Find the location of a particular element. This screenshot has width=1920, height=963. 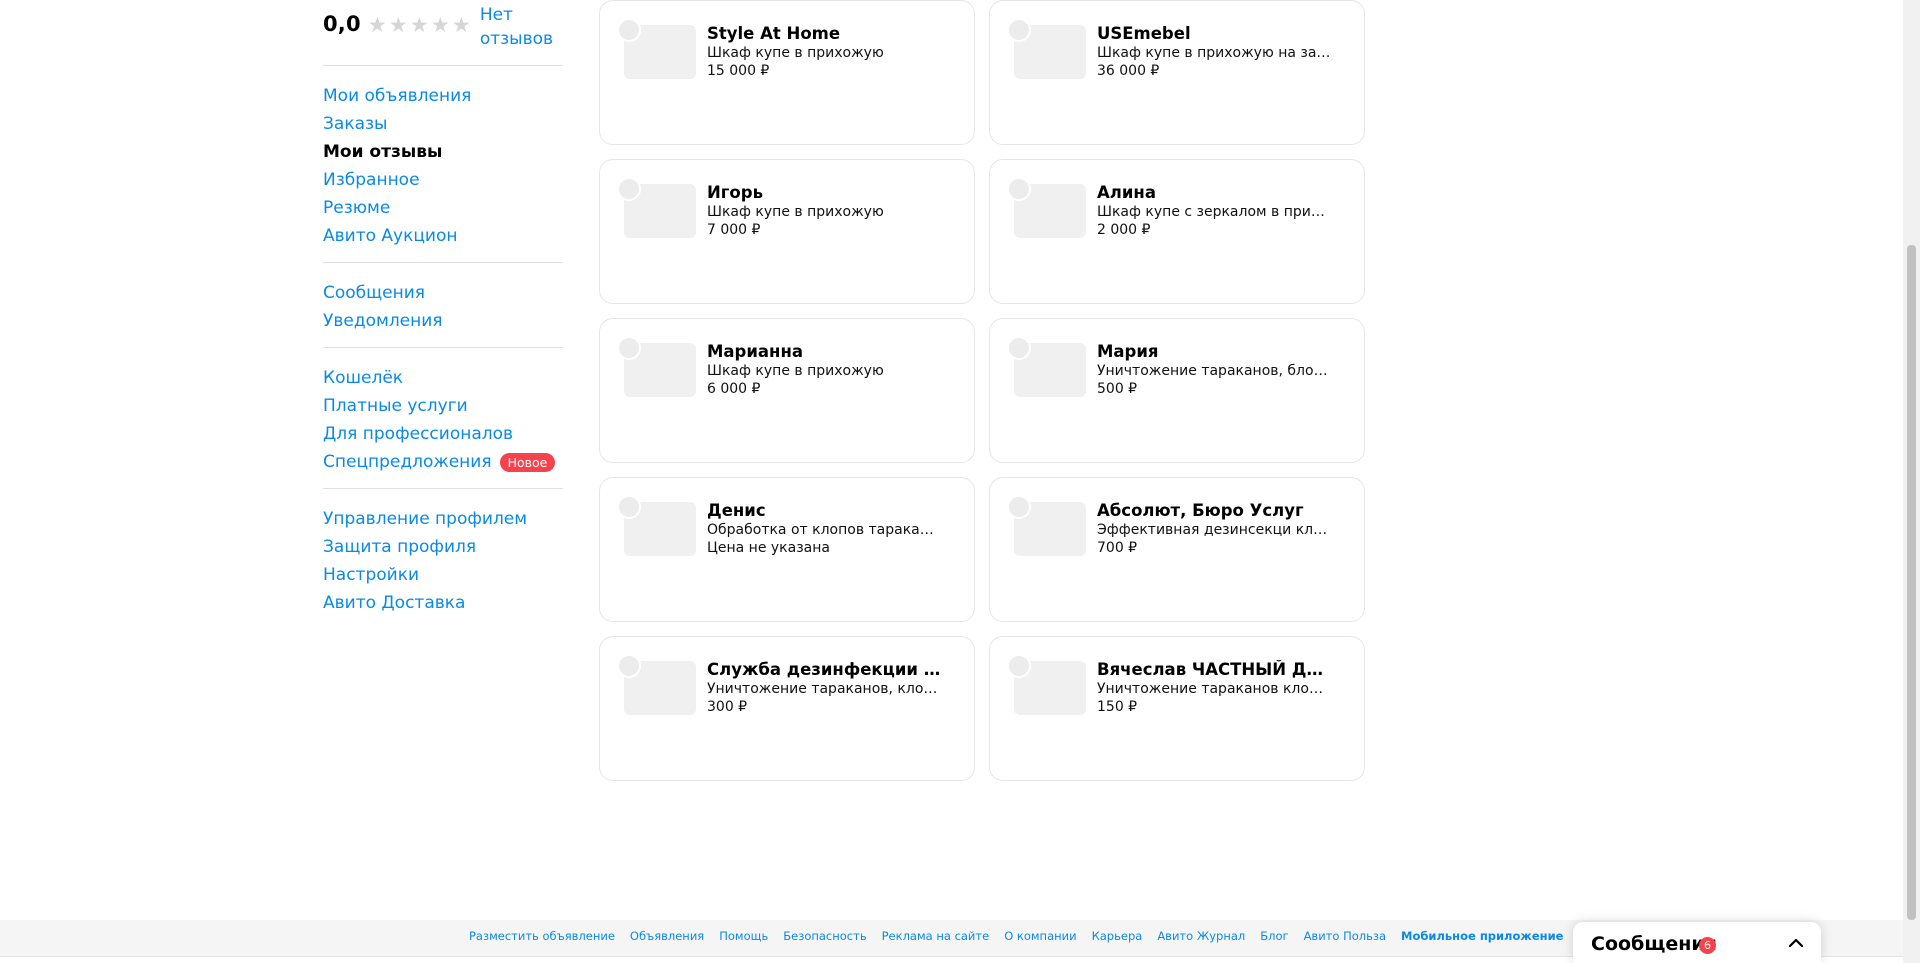

nav-item-settings: Настройки is located at coordinates (443, 575).